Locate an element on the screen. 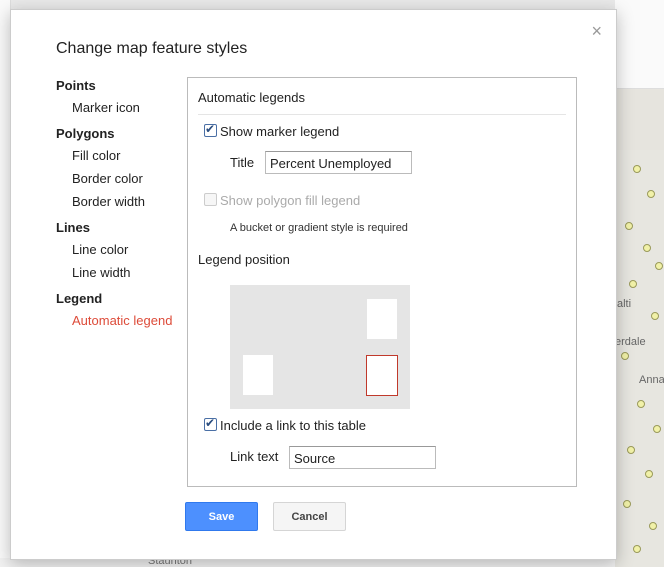 This screenshot has height=567, width=664. nav-group-lines: Lines is located at coordinates (73, 227).